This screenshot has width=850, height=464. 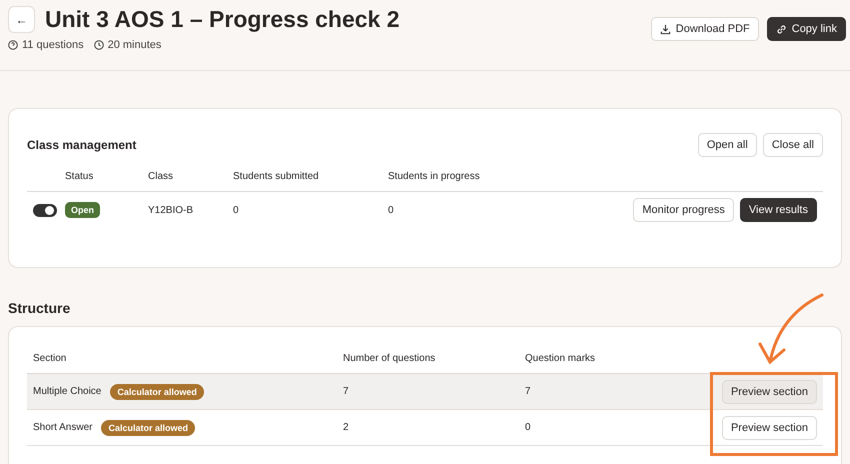 I want to click on annotation-arrow, so click(x=791, y=329).